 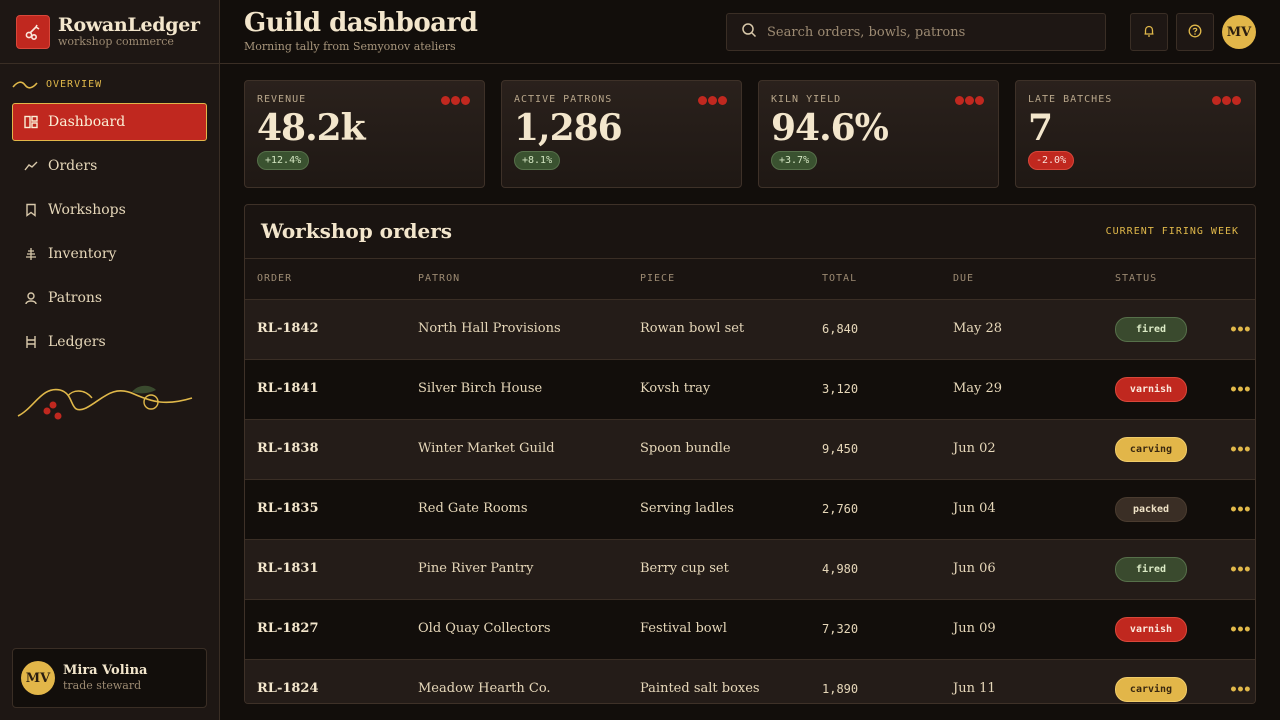 I want to click on column-header-due: DUE, so click(x=963, y=278).